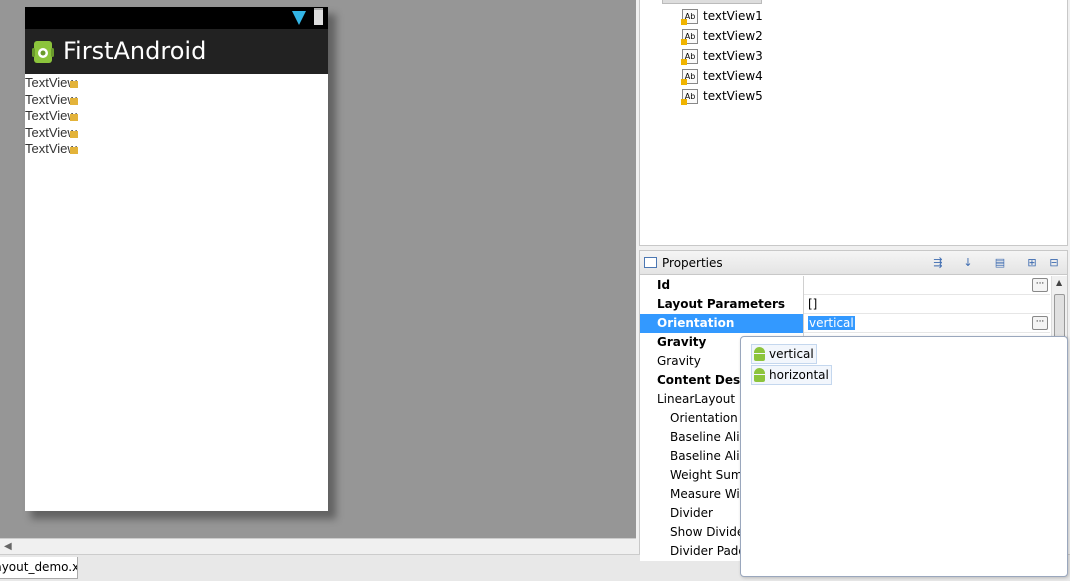  What do you see at coordinates (1054, 263) in the screenshot?
I see `collapse-all-icon: ⊟` at bounding box center [1054, 263].